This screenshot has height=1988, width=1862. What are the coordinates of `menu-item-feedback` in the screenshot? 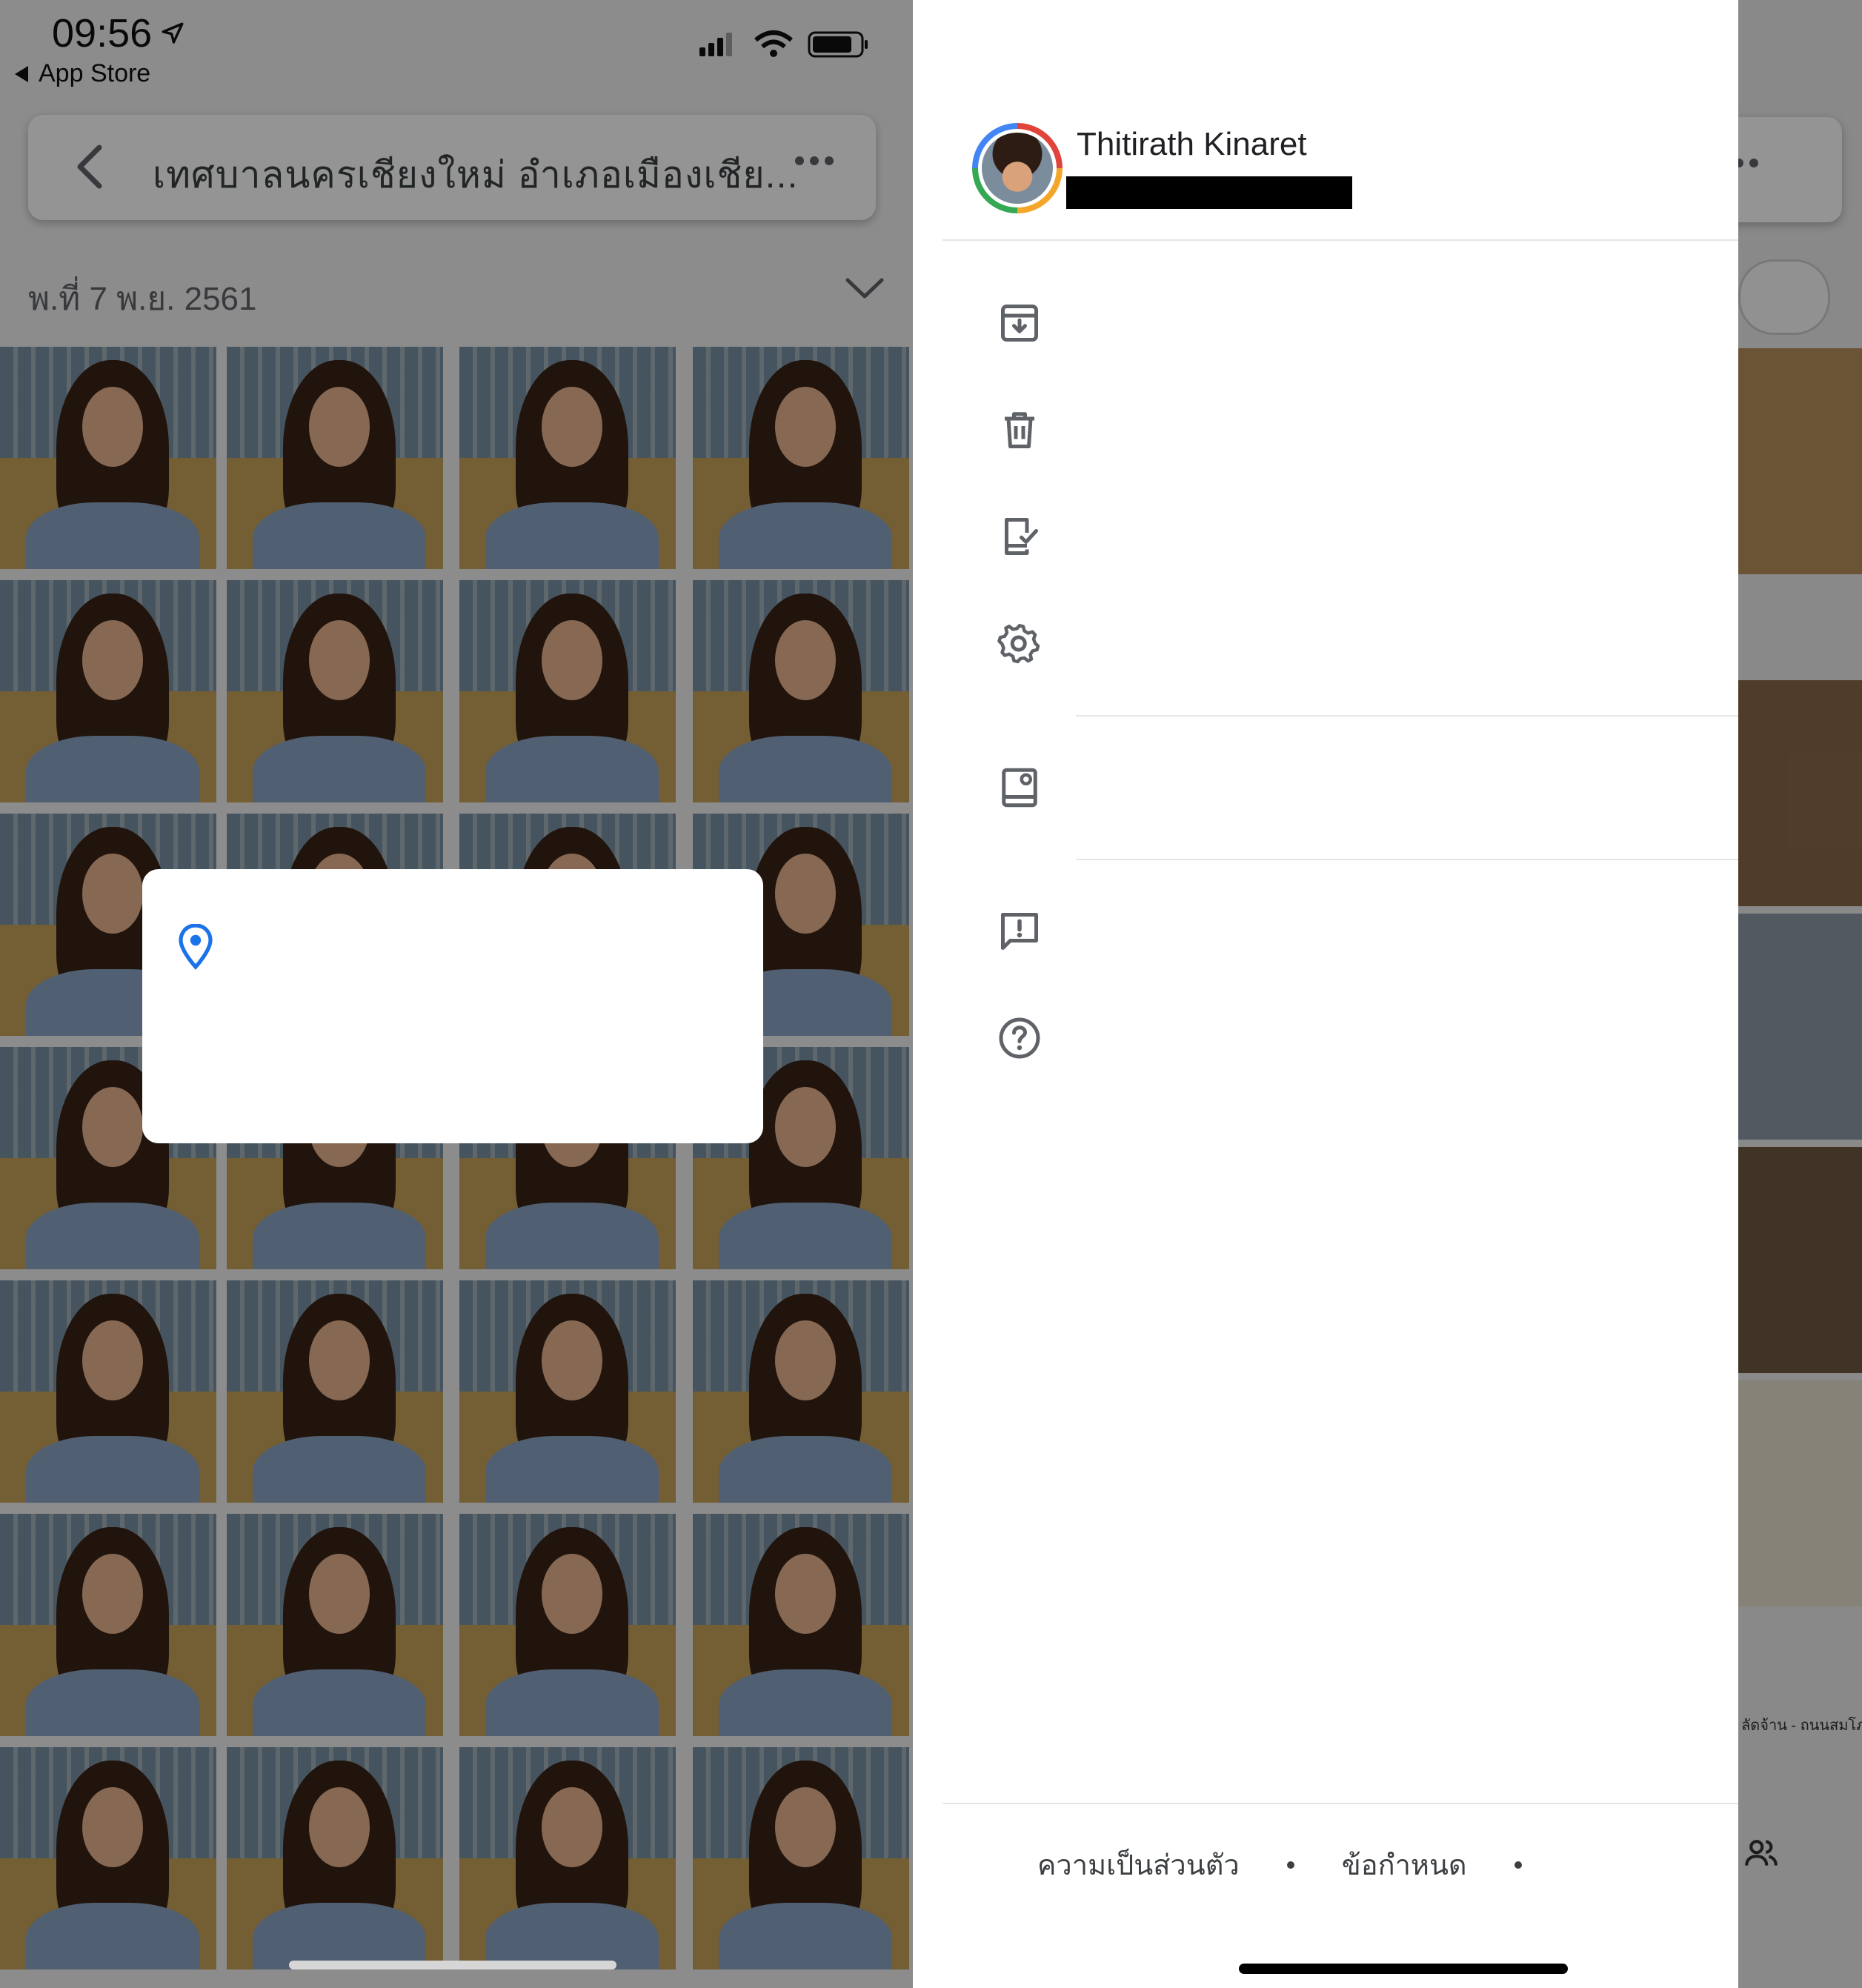 It's located at (1325, 931).